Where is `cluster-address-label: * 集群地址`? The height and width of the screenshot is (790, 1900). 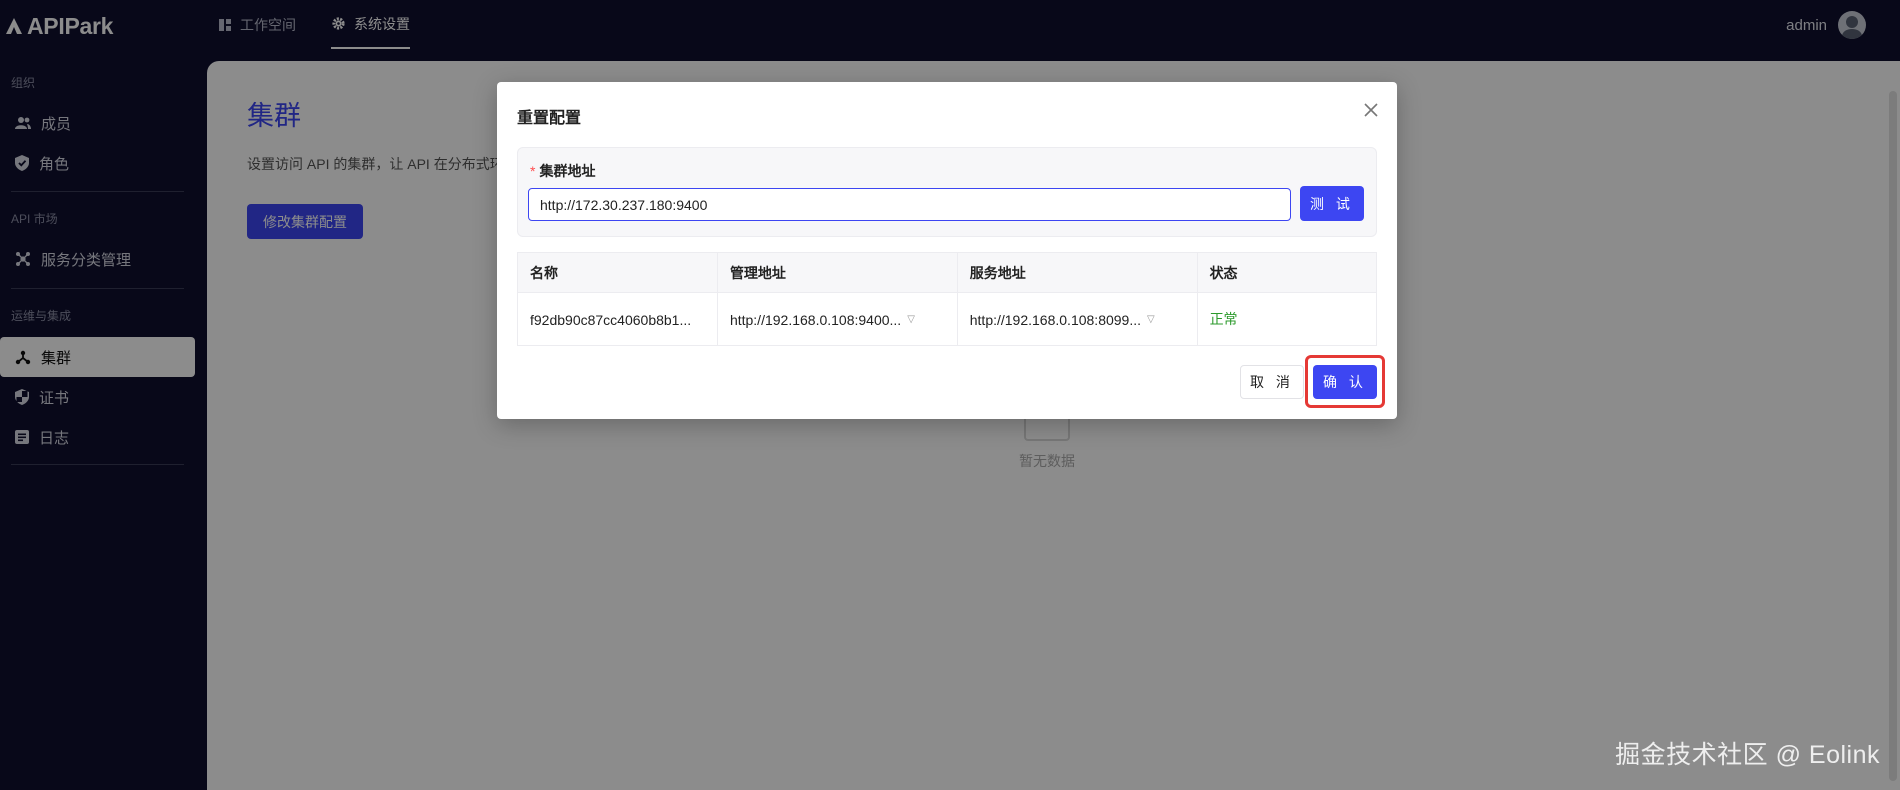
cluster-address-label: * 集群地址 is located at coordinates (562, 171).